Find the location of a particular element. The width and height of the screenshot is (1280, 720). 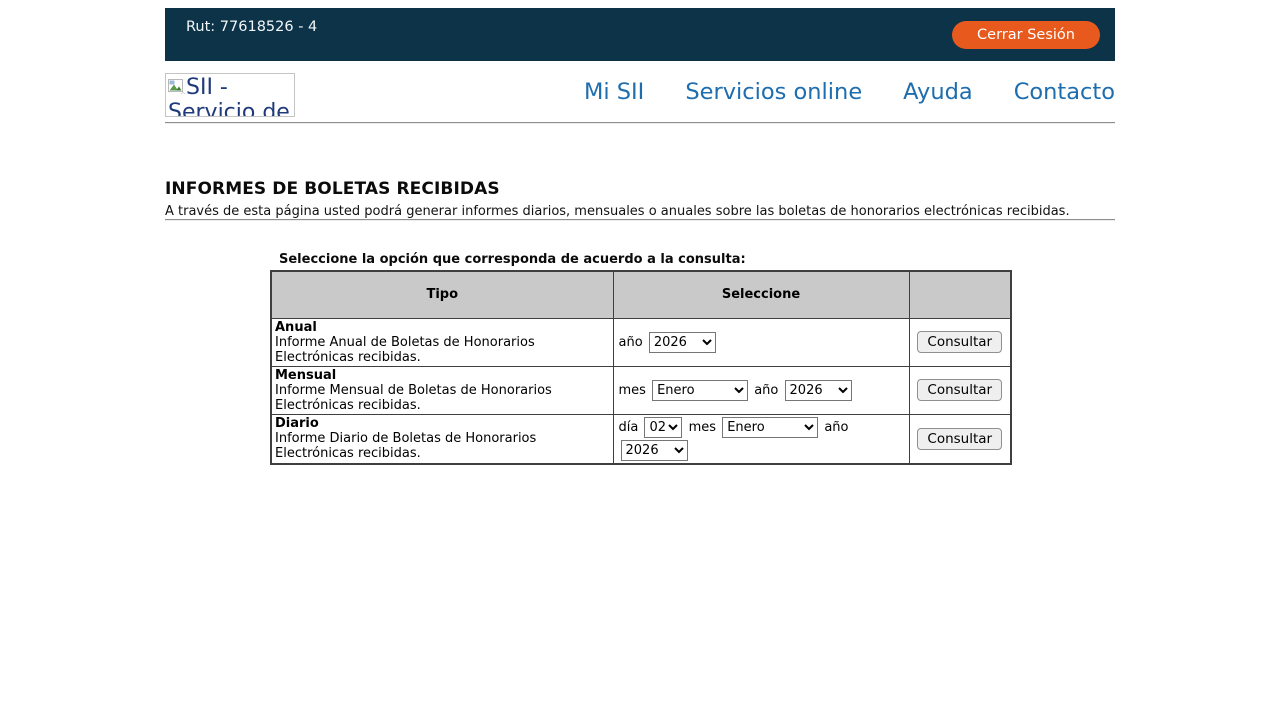

table-header-row: Tipo Seleccione is located at coordinates (641, 294).